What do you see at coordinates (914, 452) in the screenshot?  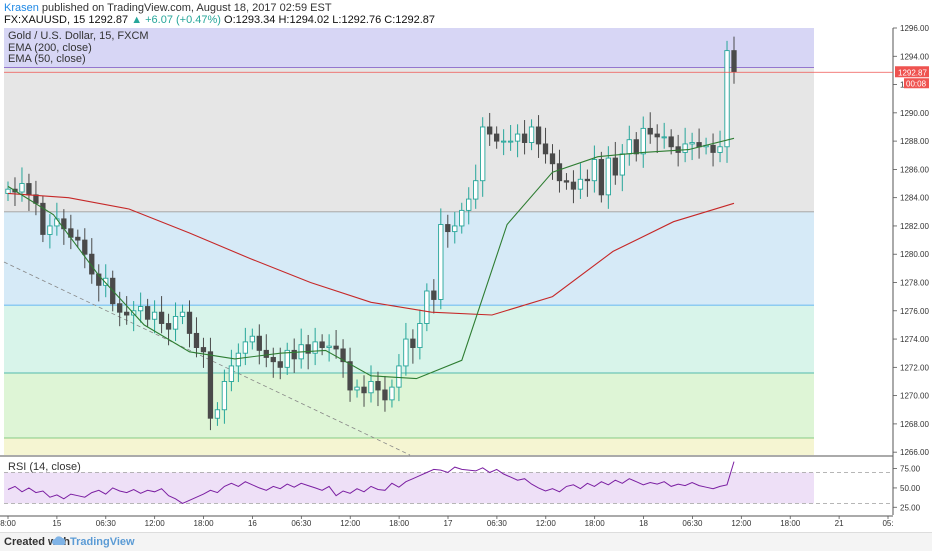 I see `price-tick-label: 1266.00` at bounding box center [914, 452].